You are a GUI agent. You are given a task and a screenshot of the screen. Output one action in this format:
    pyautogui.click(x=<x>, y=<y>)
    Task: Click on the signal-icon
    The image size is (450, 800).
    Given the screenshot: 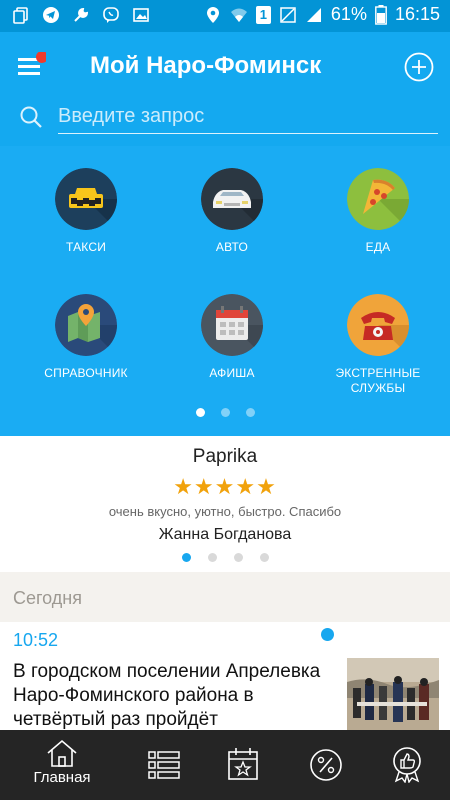 What is the action you would take?
    pyautogui.click(x=313, y=14)
    